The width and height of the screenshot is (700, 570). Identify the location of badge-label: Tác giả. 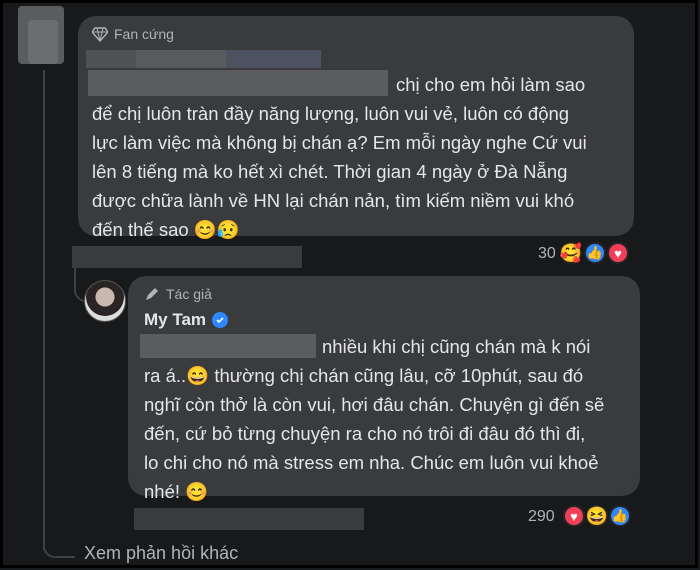
(189, 294).